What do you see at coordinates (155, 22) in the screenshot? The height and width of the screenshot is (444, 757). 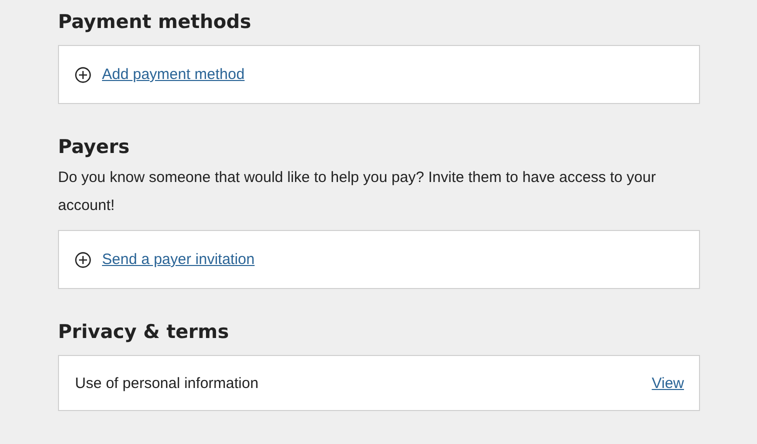 I see `section-heading: Payment methods` at bounding box center [155, 22].